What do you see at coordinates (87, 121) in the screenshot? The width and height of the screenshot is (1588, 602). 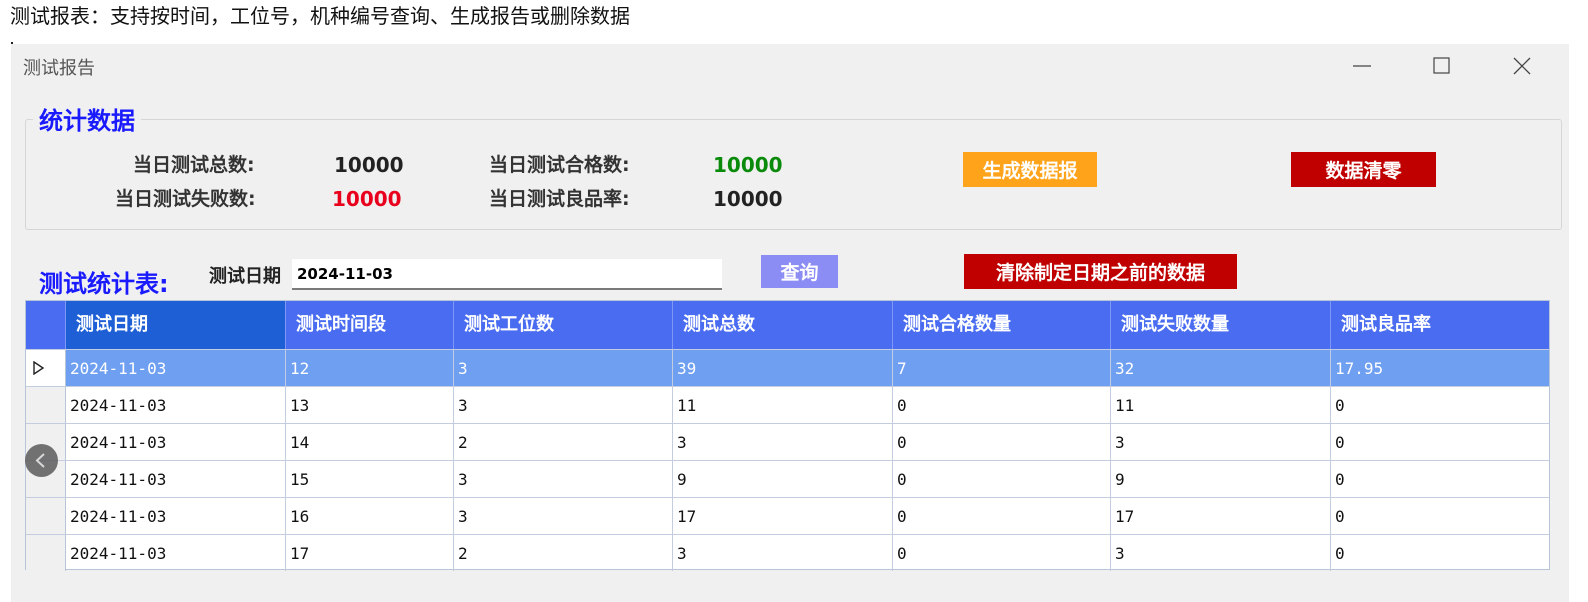 I see `stats-legend: 统计数据` at bounding box center [87, 121].